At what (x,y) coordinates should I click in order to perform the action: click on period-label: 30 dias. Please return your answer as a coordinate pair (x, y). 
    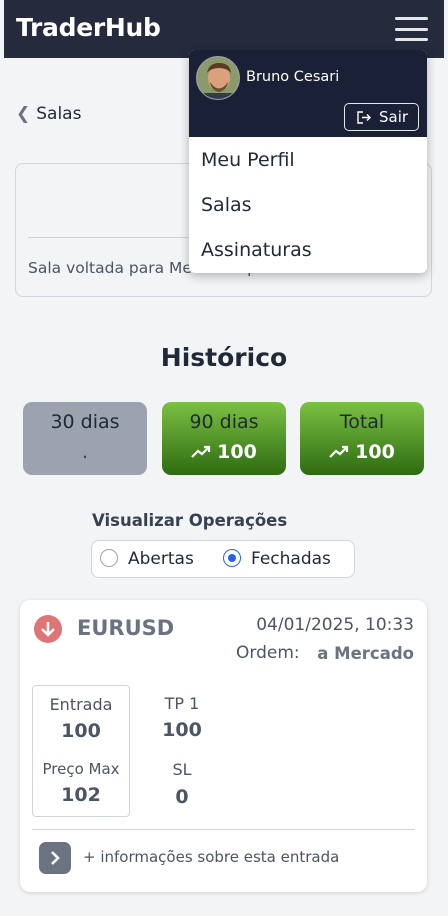
    Looking at the image, I should click on (85, 422).